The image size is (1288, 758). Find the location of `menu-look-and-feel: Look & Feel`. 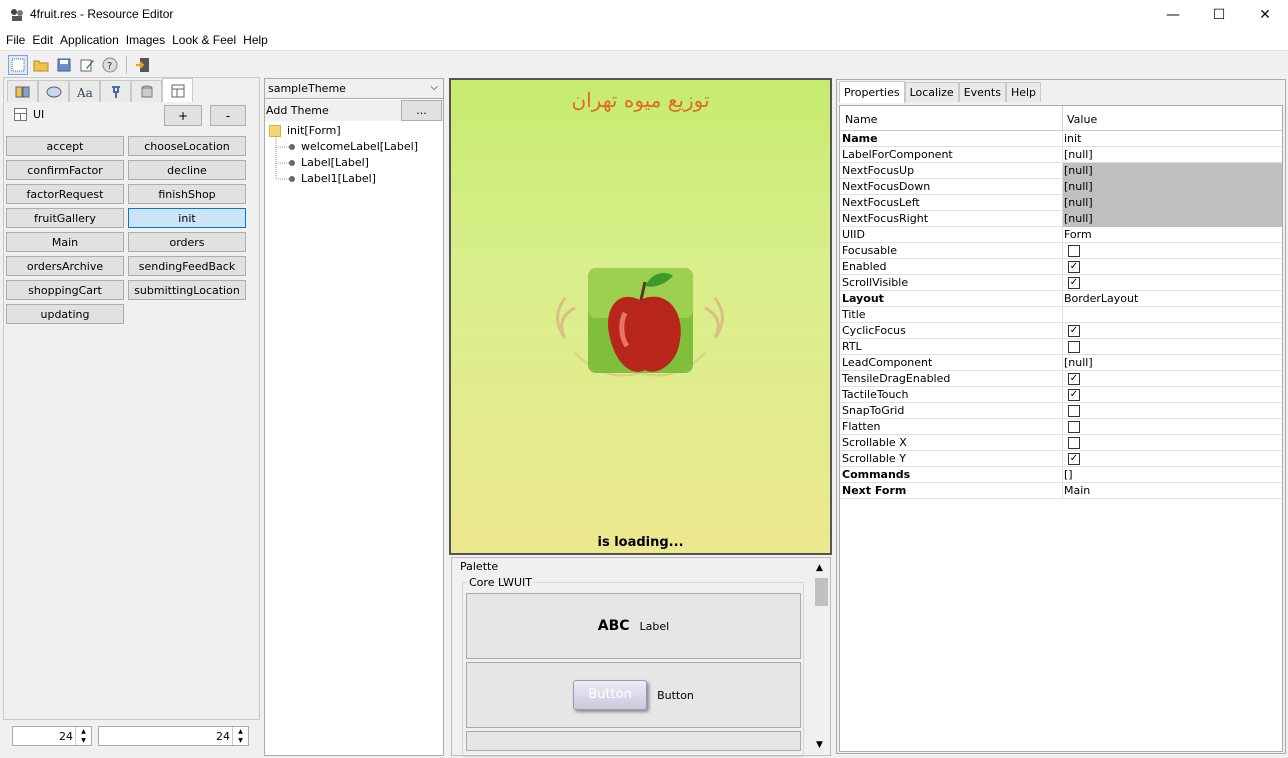

menu-look-and-feel: Look & Feel is located at coordinates (205, 40).